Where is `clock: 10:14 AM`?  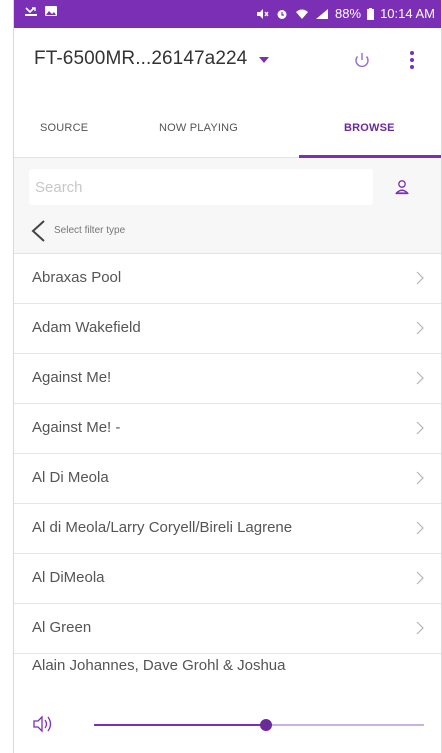 clock: 10:14 AM is located at coordinates (407, 13).